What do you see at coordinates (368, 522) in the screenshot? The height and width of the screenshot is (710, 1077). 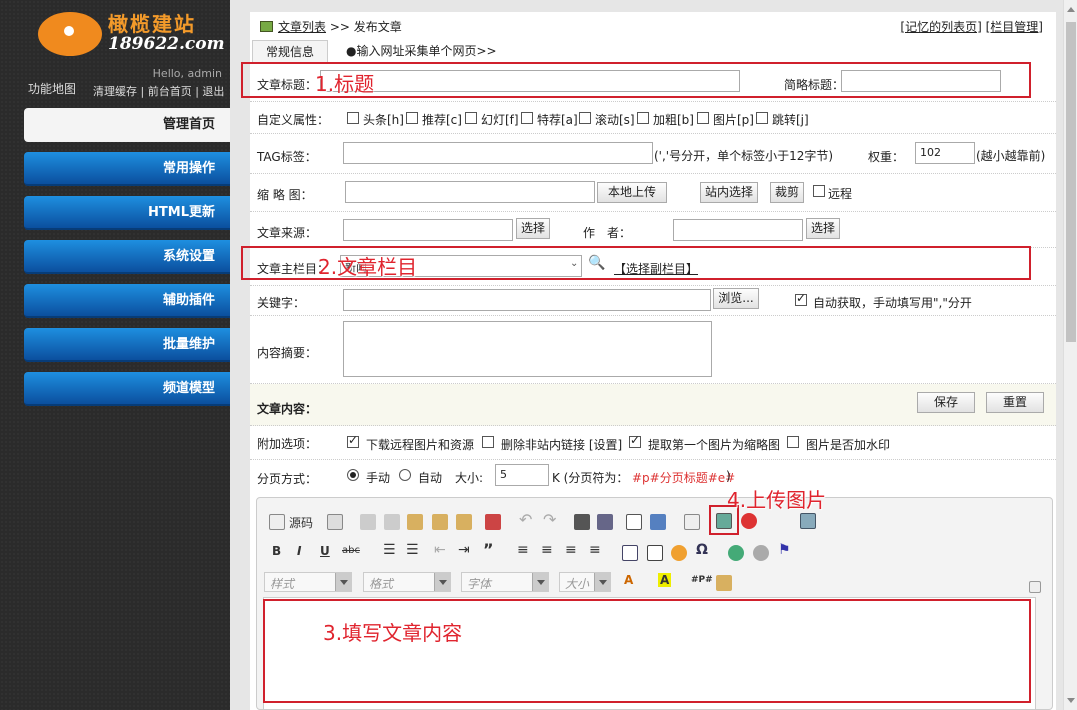 I see `cut-icon` at bounding box center [368, 522].